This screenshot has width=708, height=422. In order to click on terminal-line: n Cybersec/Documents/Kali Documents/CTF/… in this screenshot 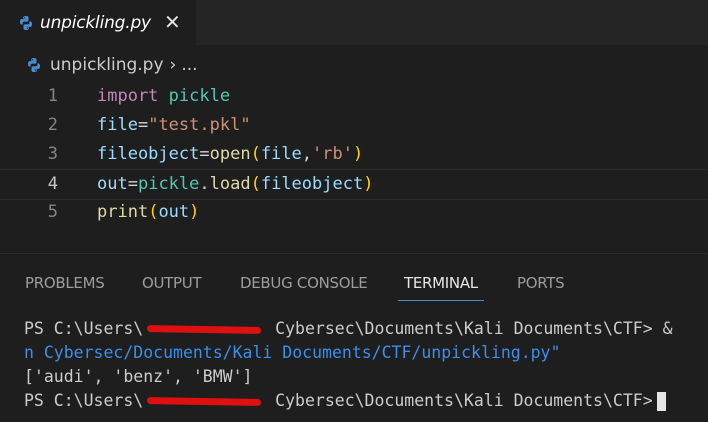, I will do `click(292, 352)`.